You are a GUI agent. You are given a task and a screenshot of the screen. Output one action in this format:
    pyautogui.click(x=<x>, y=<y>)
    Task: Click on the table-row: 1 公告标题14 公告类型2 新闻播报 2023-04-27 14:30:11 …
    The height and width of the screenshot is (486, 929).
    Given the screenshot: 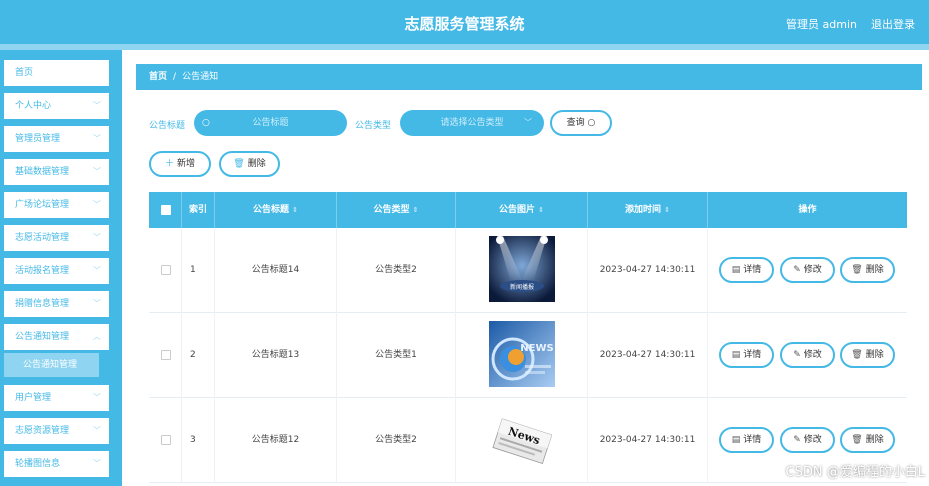 What is the action you would take?
    pyautogui.click(x=528, y=270)
    